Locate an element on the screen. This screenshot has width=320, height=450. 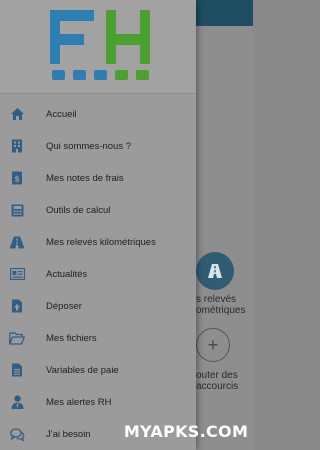
menu-item-outils-de-calcul: Outils de calcul is located at coordinates (98, 210).